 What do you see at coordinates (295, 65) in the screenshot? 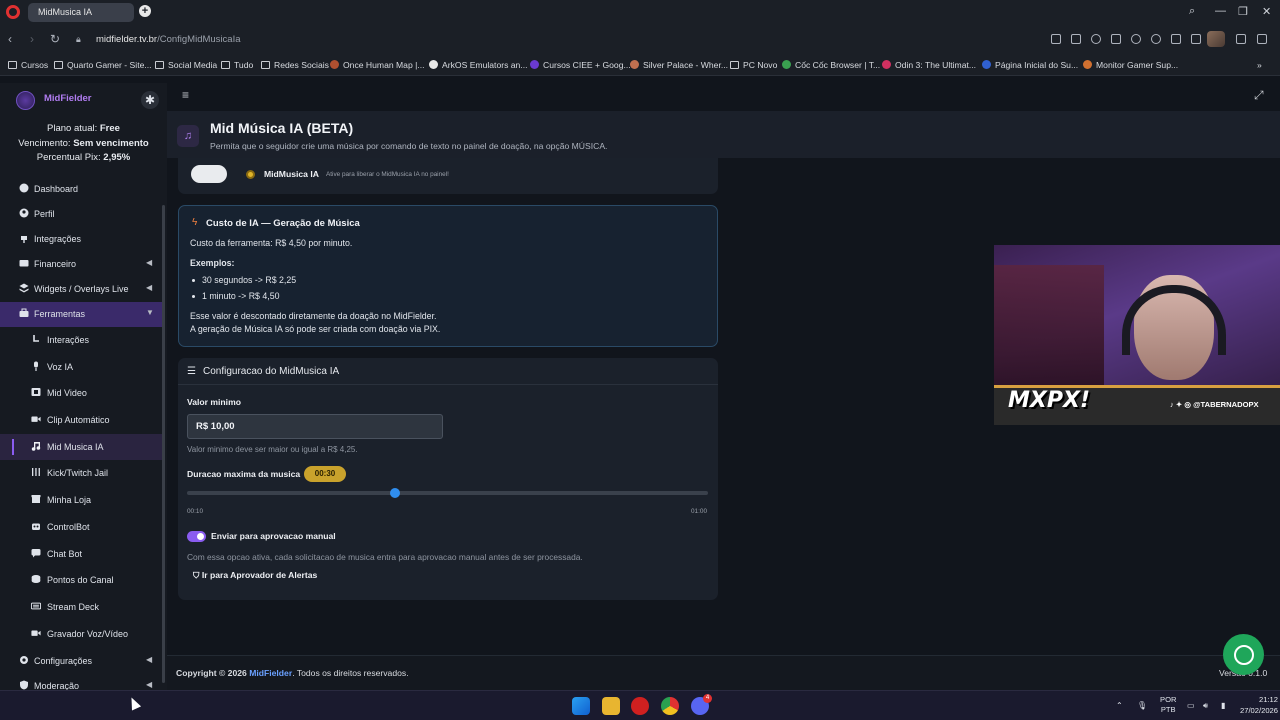
I see `bookmark-redes-sociais: Redes Sociais` at bounding box center [295, 65].